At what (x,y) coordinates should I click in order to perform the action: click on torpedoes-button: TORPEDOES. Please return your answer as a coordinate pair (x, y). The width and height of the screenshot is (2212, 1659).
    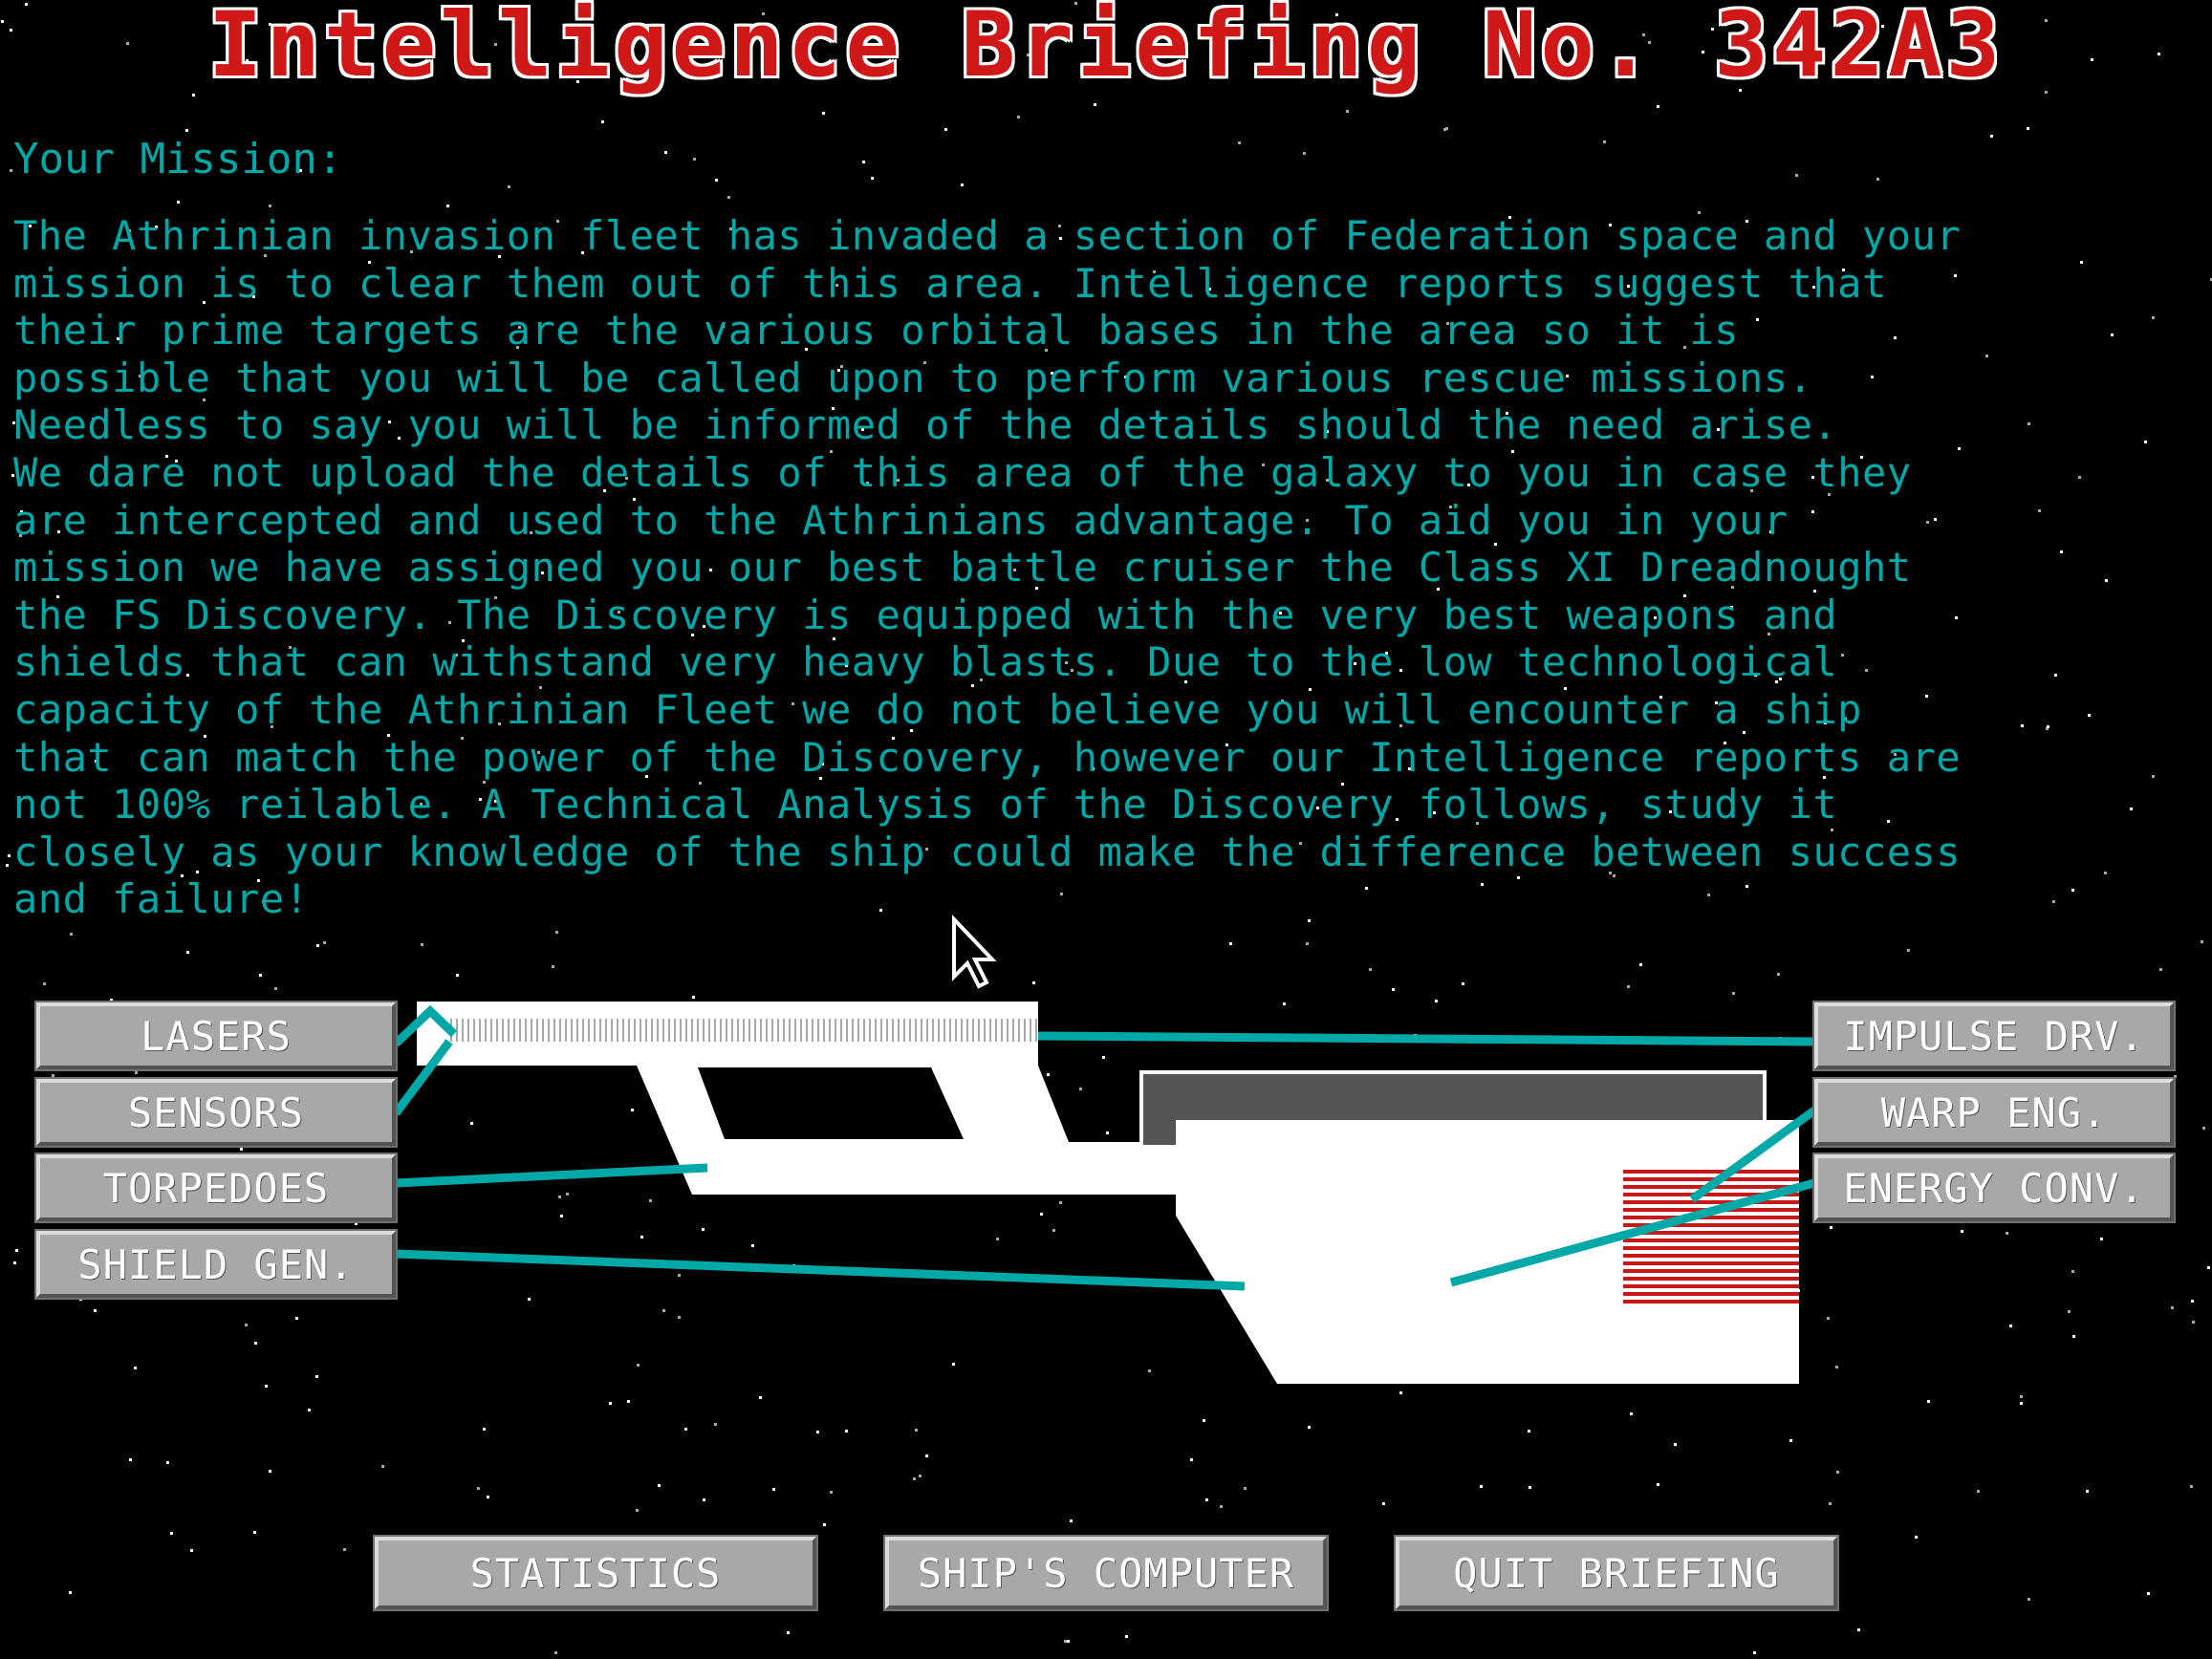
    Looking at the image, I should click on (216, 1188).